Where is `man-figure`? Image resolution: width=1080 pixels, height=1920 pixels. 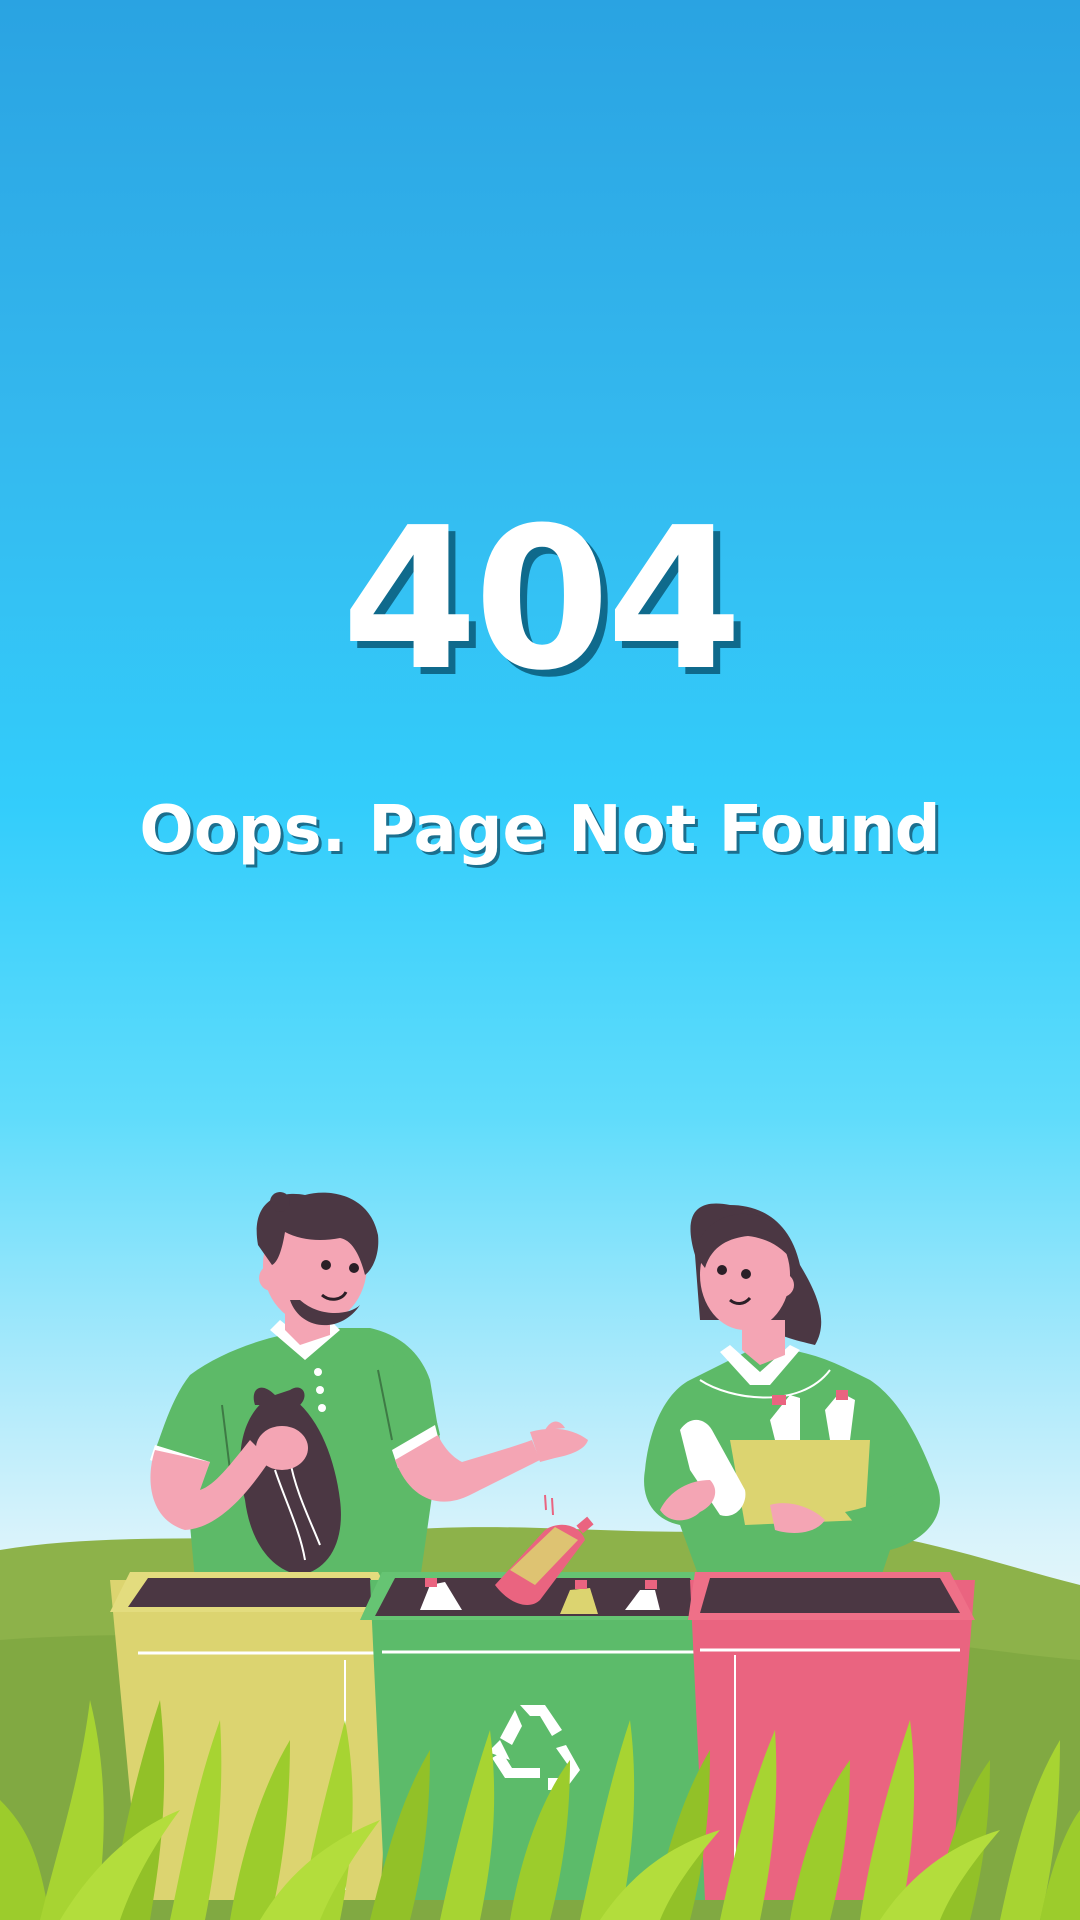
man-figure is located at coordinates (369, 1386).